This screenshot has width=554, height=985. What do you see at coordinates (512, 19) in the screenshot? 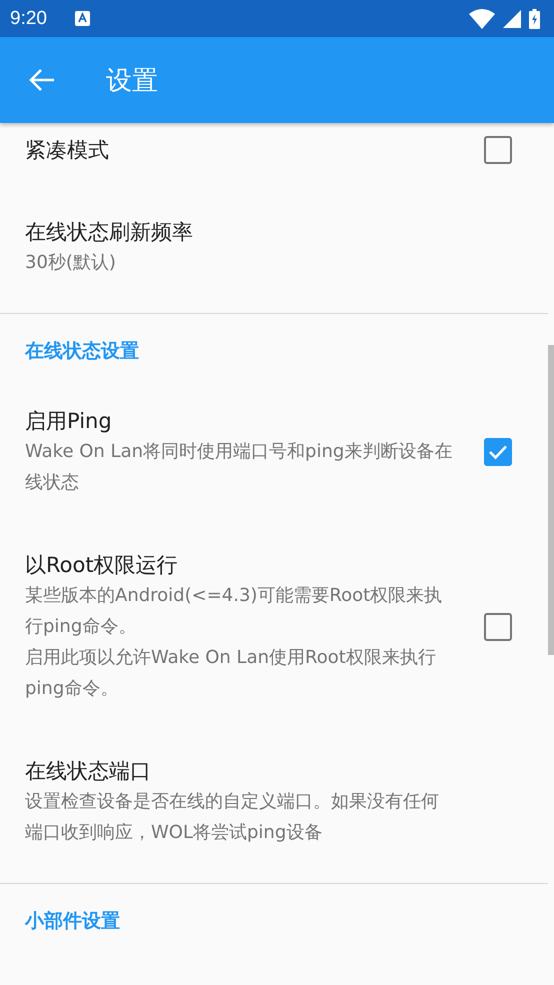
I see `signal-icon` at bounding box center [512, 19].